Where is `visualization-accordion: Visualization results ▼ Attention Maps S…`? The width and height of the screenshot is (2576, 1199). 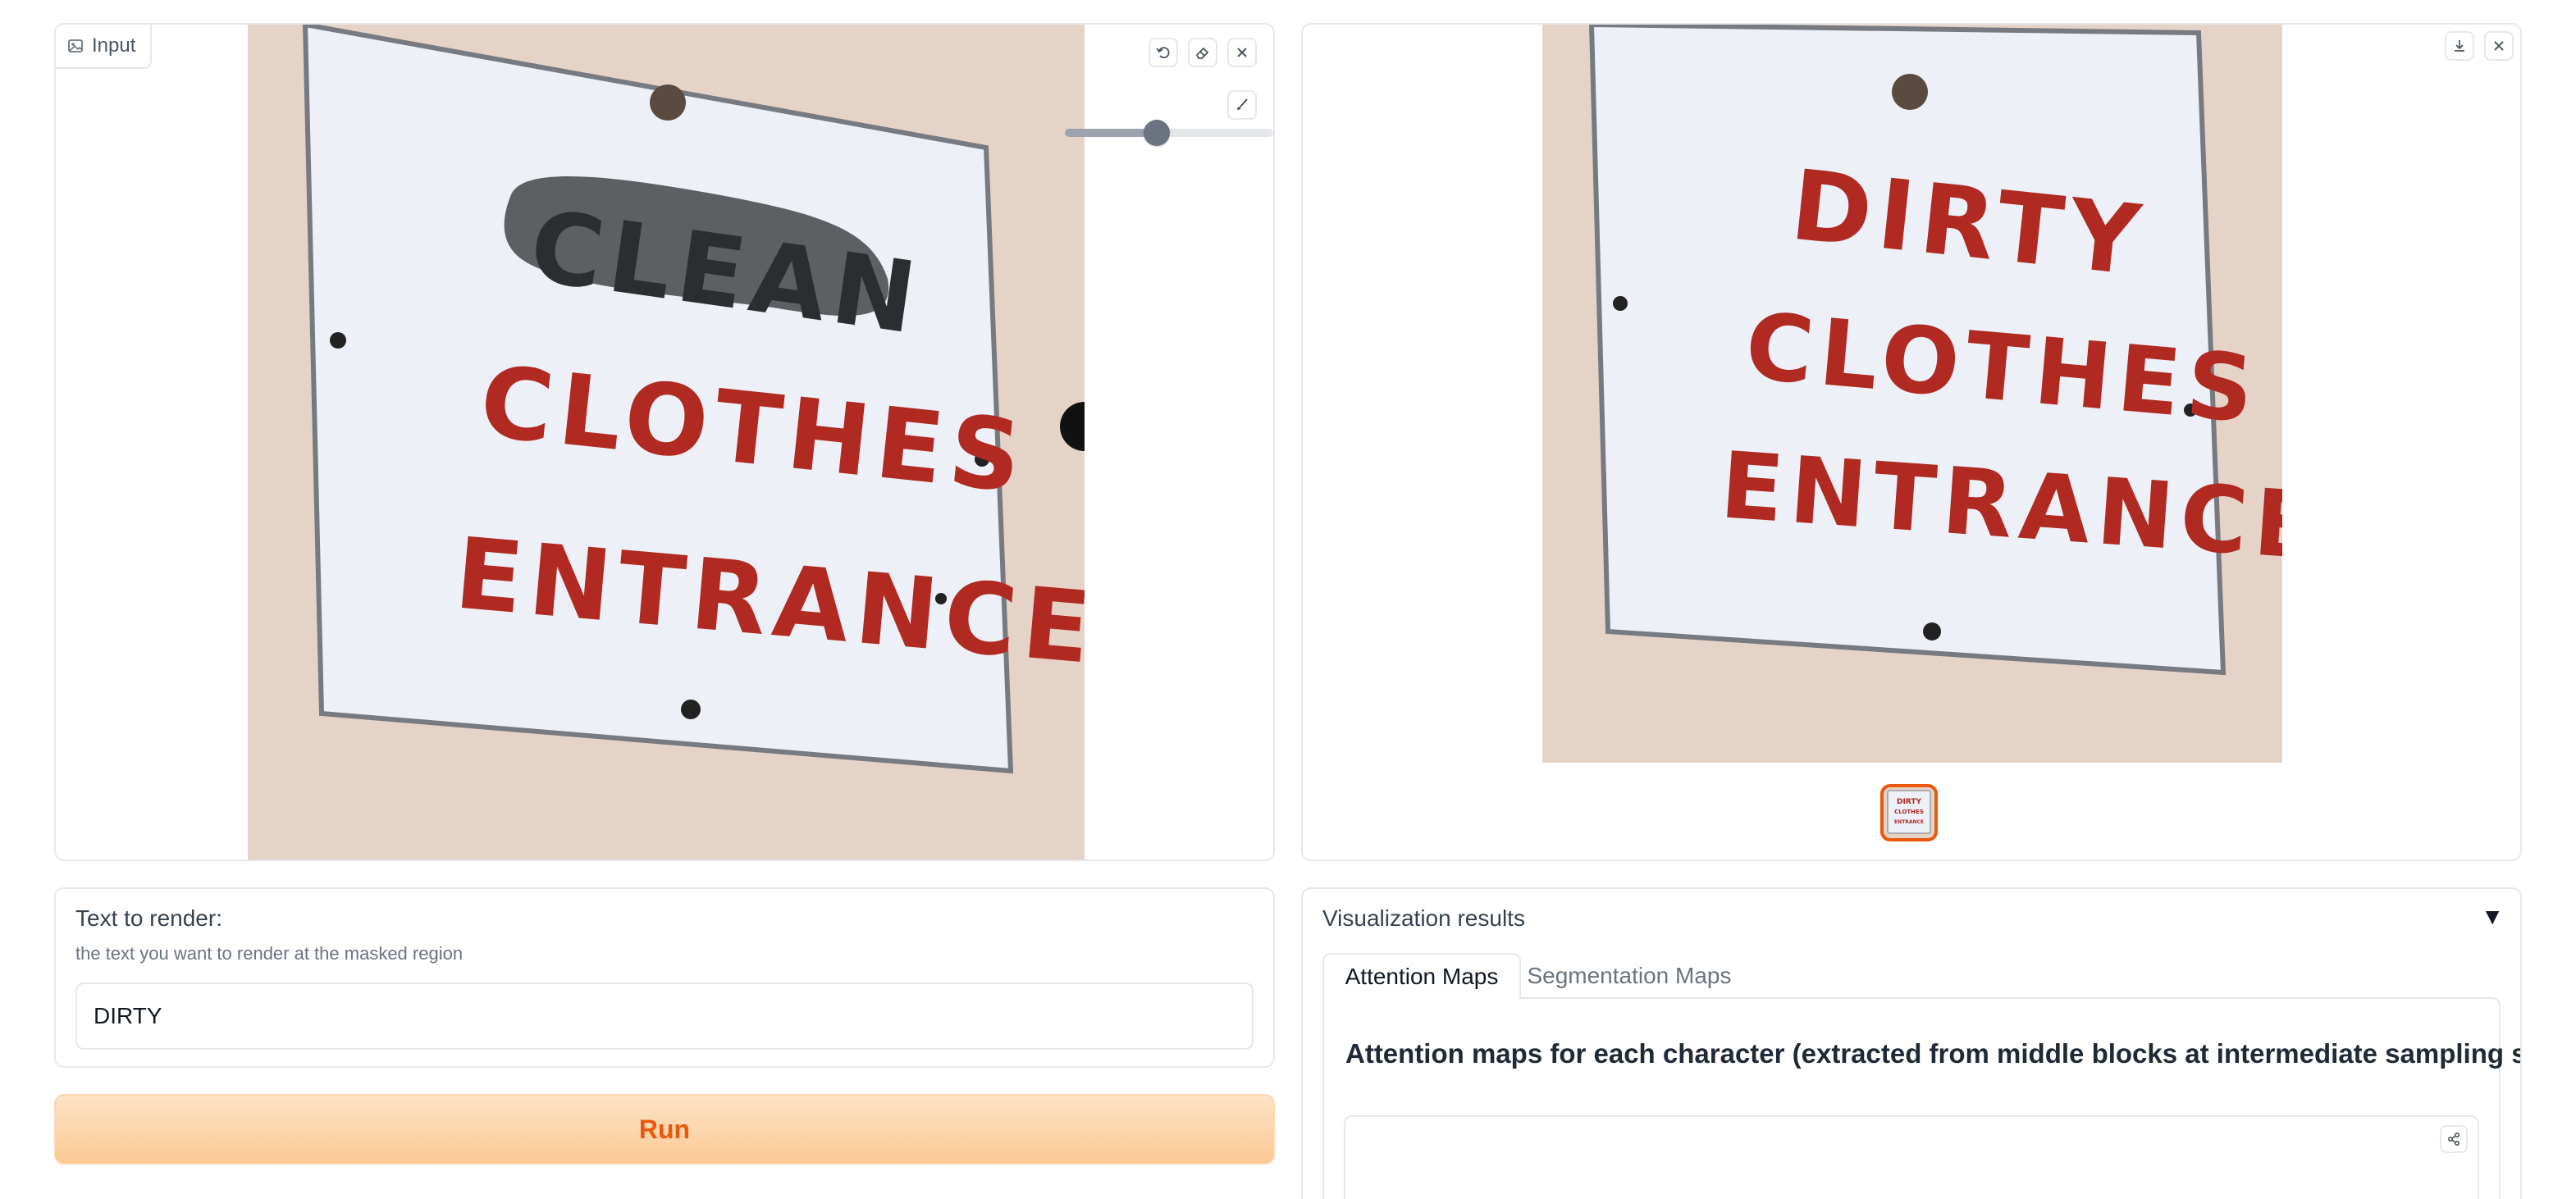 visualization-accordion: Visualization results ▼ Attention Maps S… is located at coordinates (1911, 1043).